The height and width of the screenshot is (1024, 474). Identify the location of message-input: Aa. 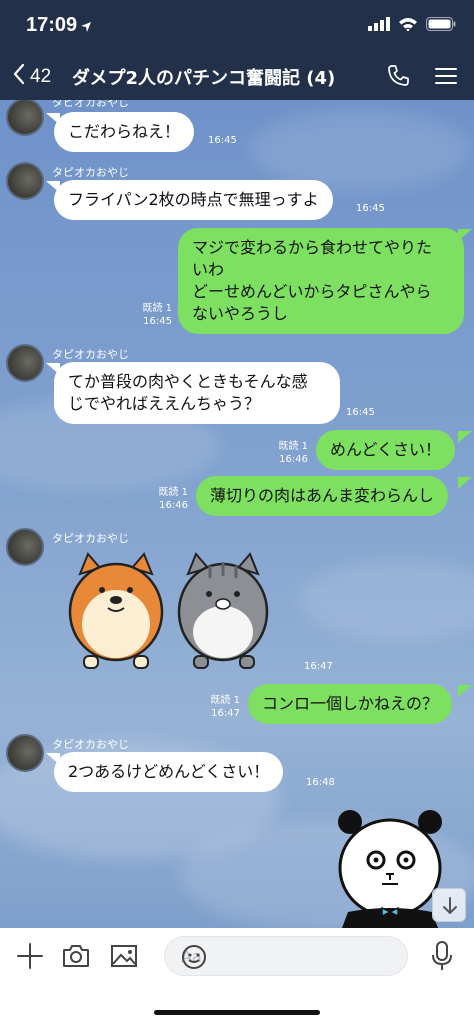
(286, 956).